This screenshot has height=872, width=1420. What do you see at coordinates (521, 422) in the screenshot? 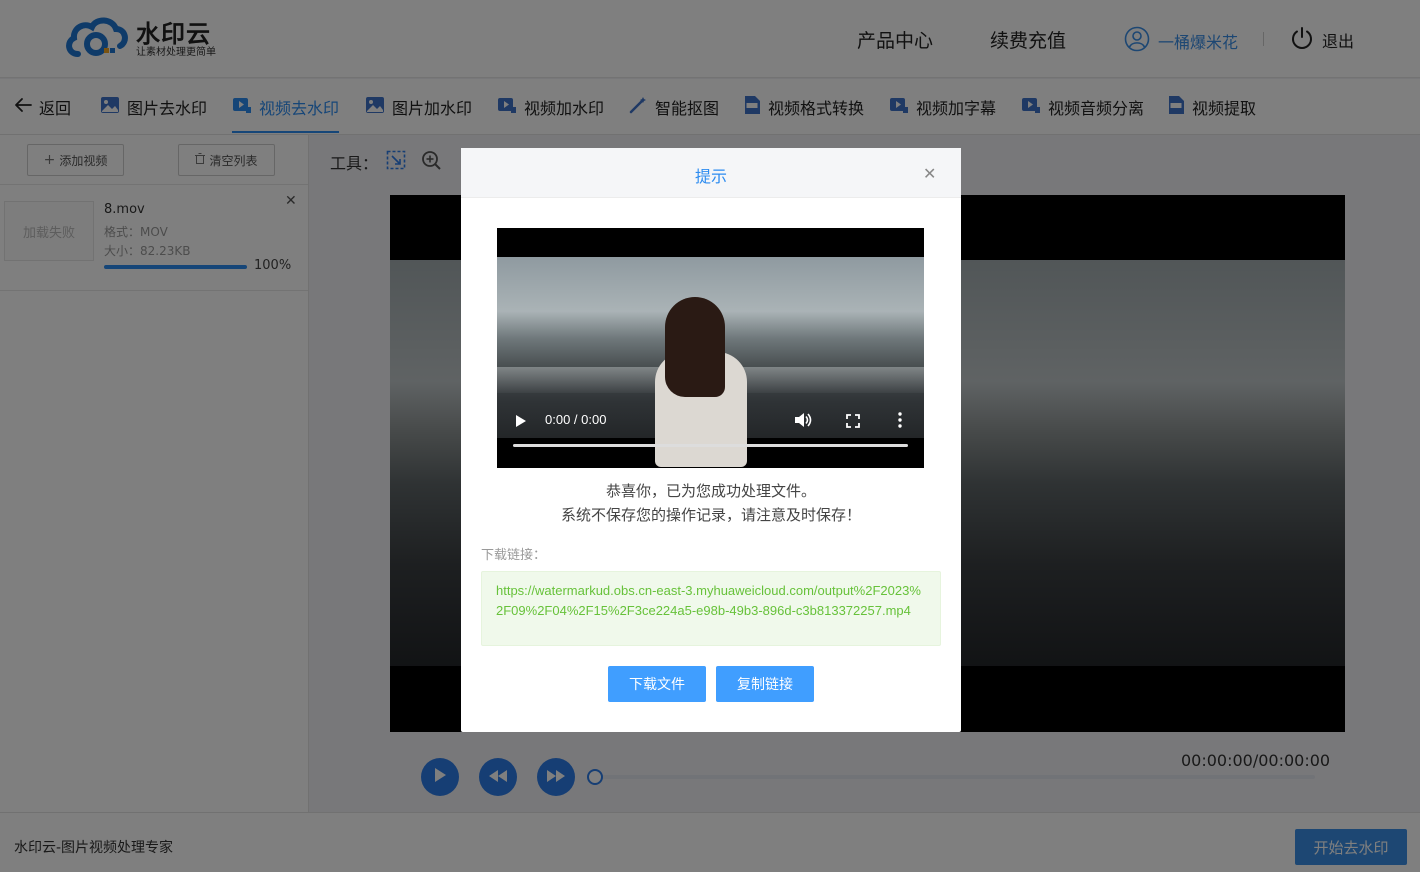
I see `play-icon` at bounding box center [521, 422].